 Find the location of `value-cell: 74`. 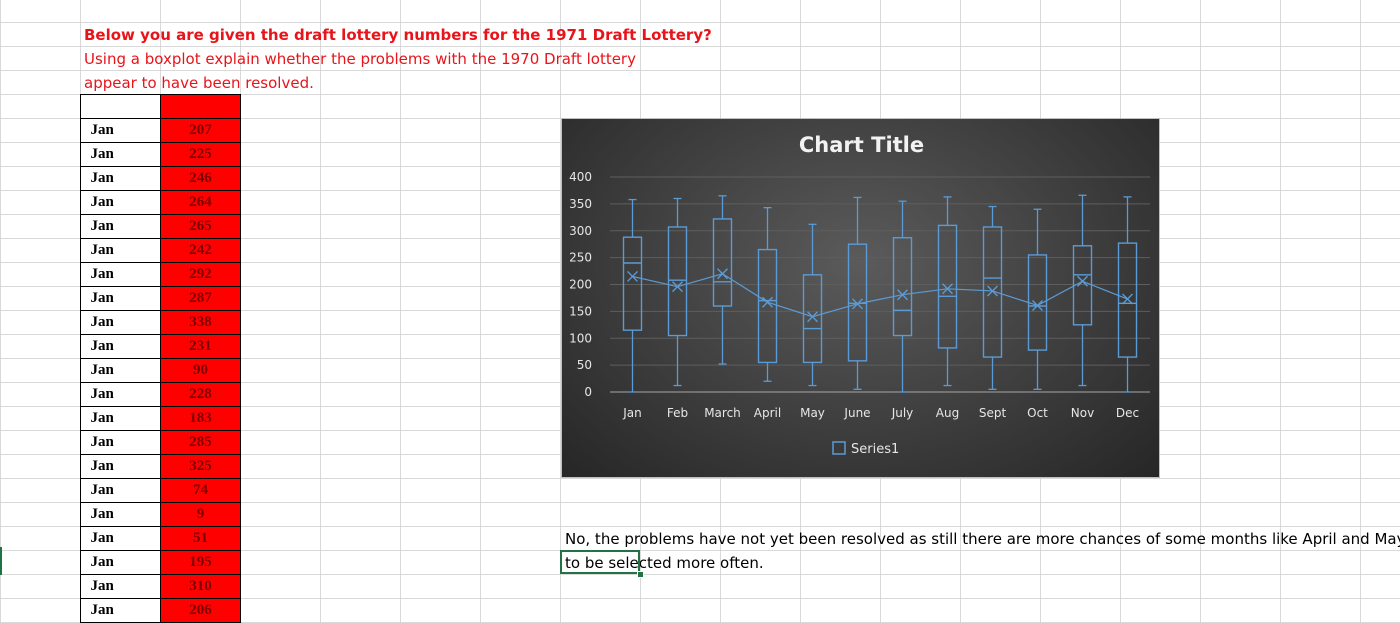

value-cell: 74 is located at coordinates (200, 490).